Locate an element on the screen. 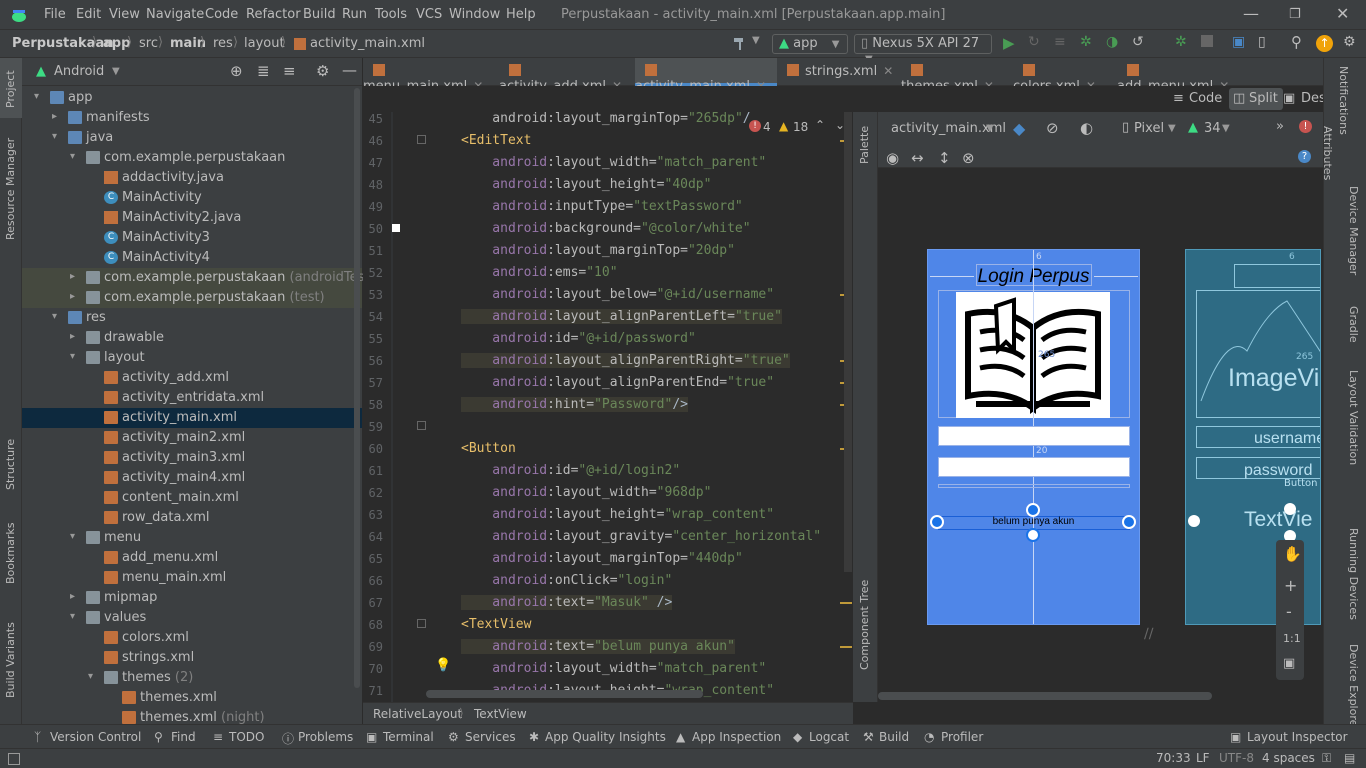 This screenshot has height=768, width=1366. profiler-icon: ◔ is located at coordinates (929, 737).